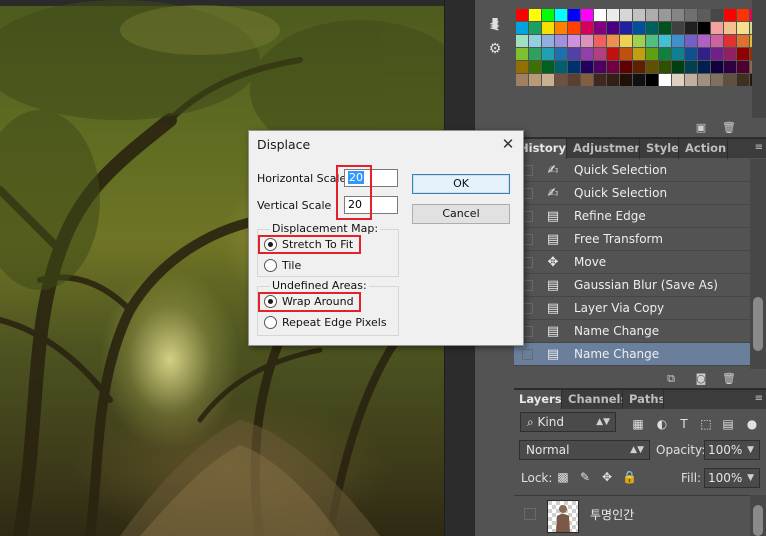  Describe the element at coordinates (538, 400) in the screenshot. I see `tab-layers: Layers` at that location.